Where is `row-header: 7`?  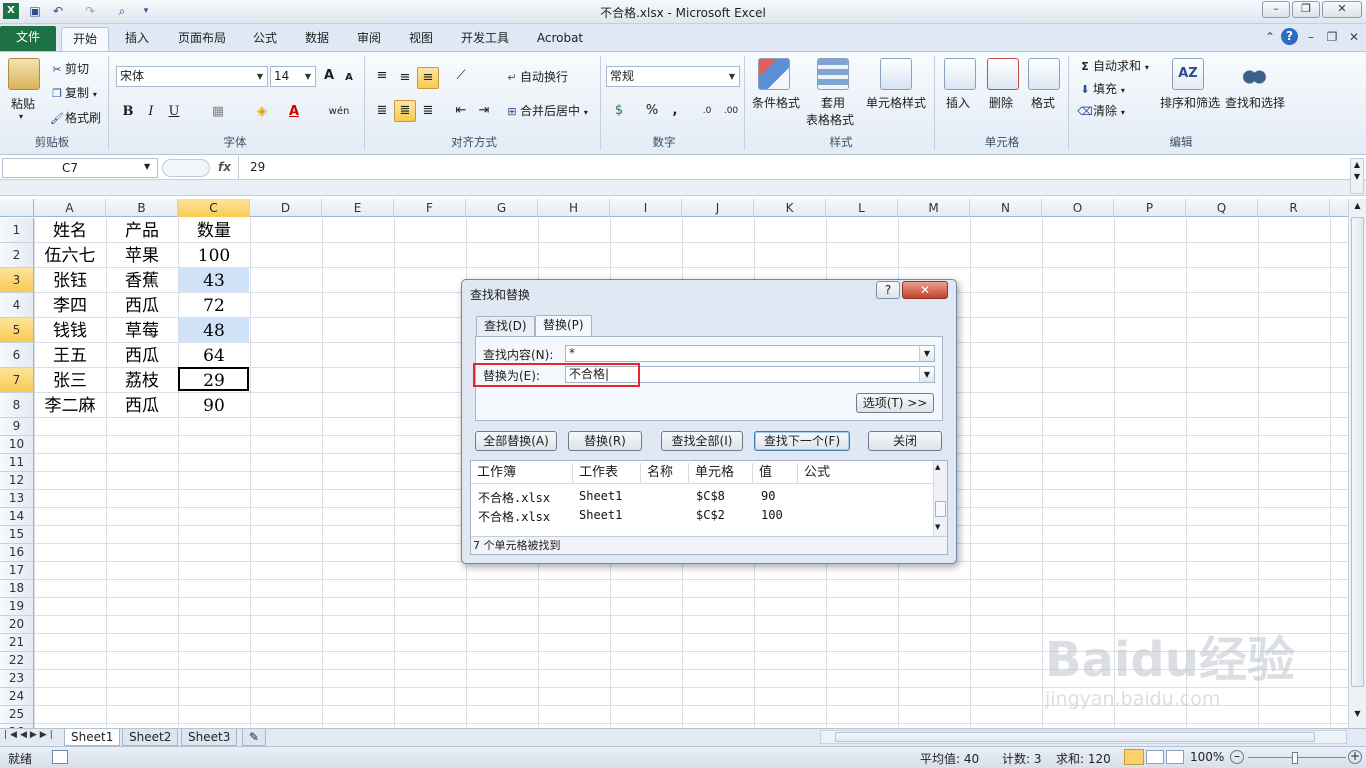
row-header: 7 is located at coordinates (17, 380).